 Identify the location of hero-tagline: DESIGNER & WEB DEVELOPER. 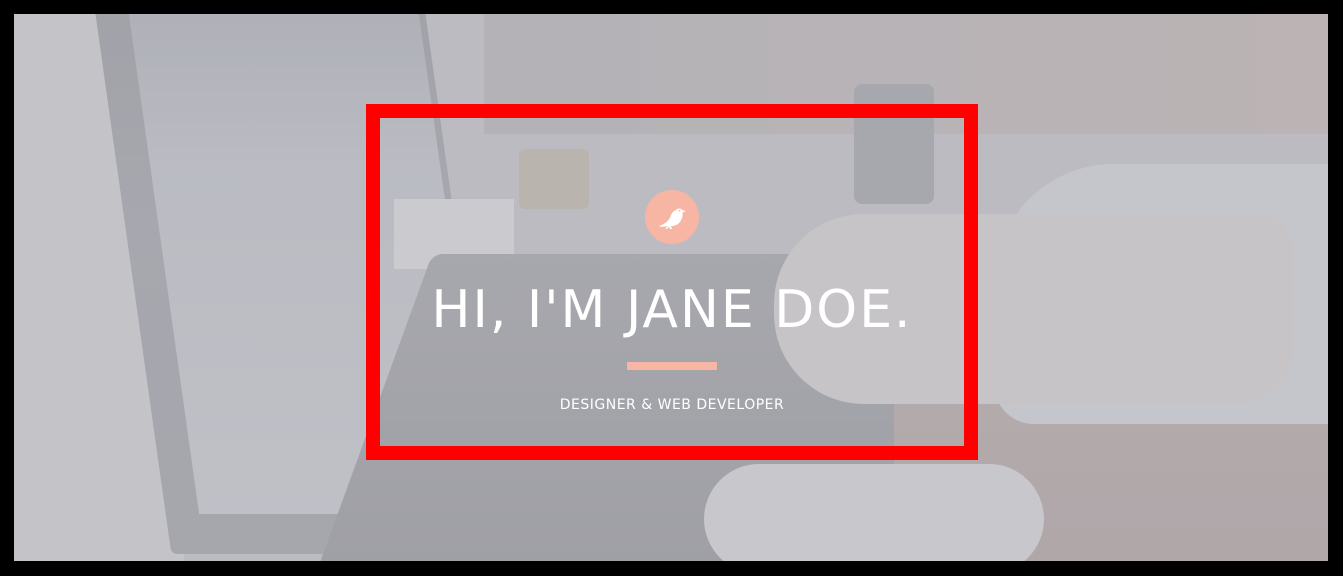
(672, 405).